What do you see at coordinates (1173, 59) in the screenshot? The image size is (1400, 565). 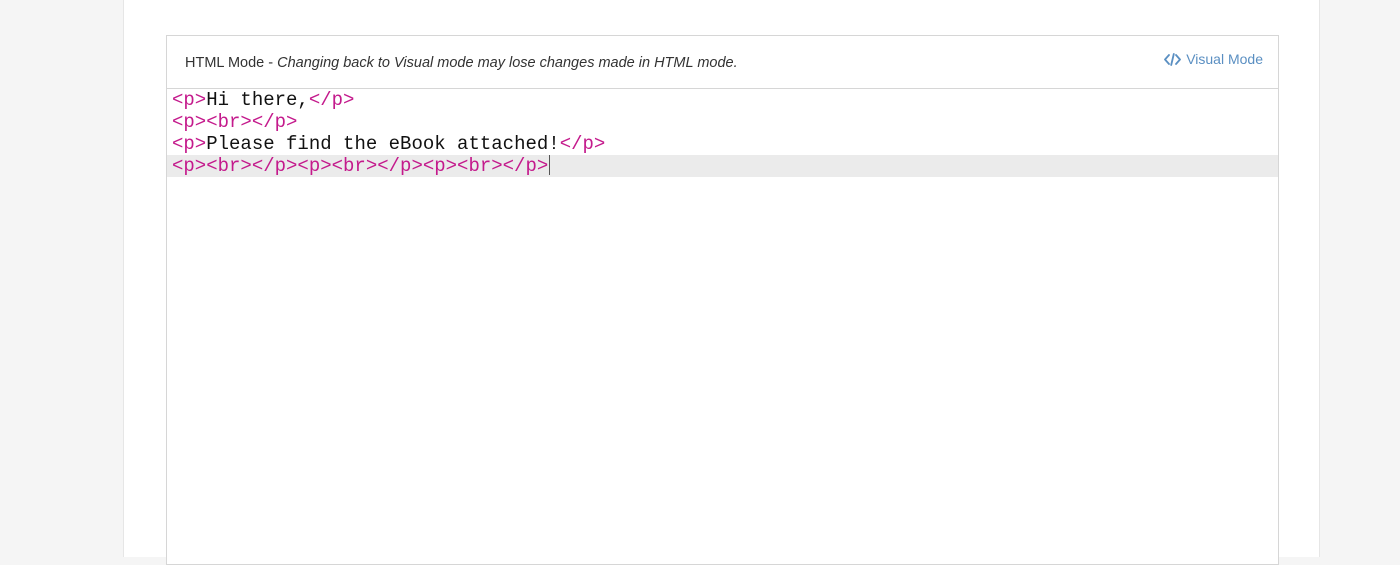 I see `code-icon` at bounding box center [1173, 59].